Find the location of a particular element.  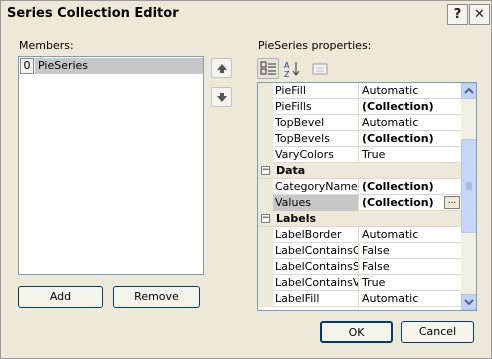

categorized-button is located at coordinates (268, 68).